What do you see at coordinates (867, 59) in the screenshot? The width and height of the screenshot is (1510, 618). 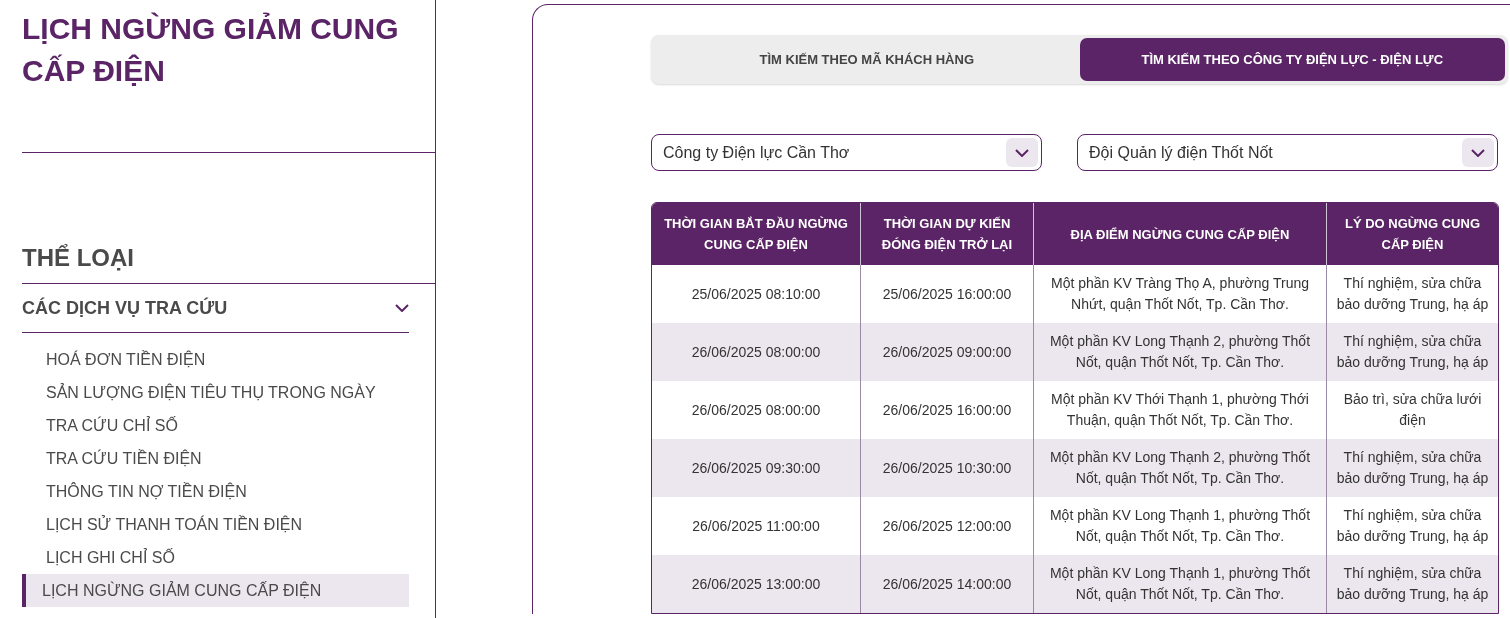 I see `tab: TÌM KIẾM THEO MÃ KHÁCH HÀNG` at bounding box center [867, 59].